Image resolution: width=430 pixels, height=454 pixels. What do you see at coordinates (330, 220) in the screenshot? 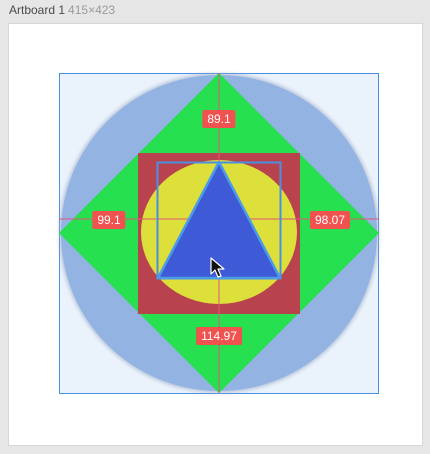
I see `measure-right-label: 98.07` at bounding box center [330, 220].